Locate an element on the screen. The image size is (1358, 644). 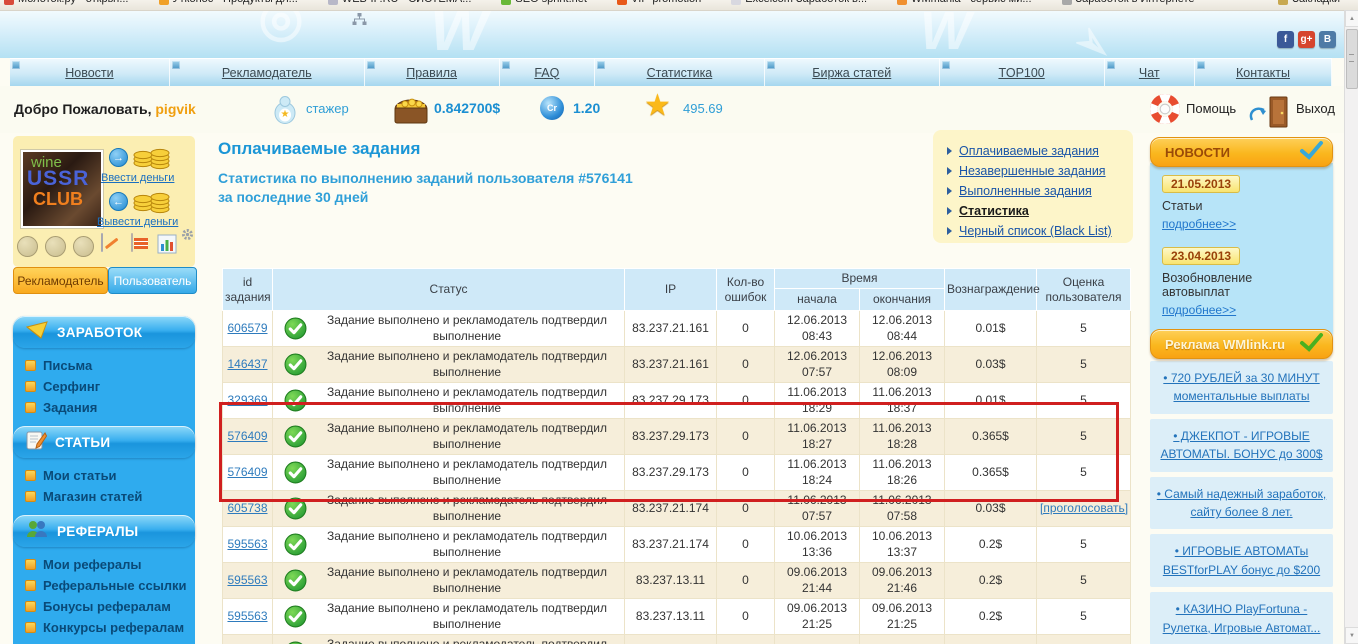
news-item-title: Статьи is located at coordinates (1182, 206).